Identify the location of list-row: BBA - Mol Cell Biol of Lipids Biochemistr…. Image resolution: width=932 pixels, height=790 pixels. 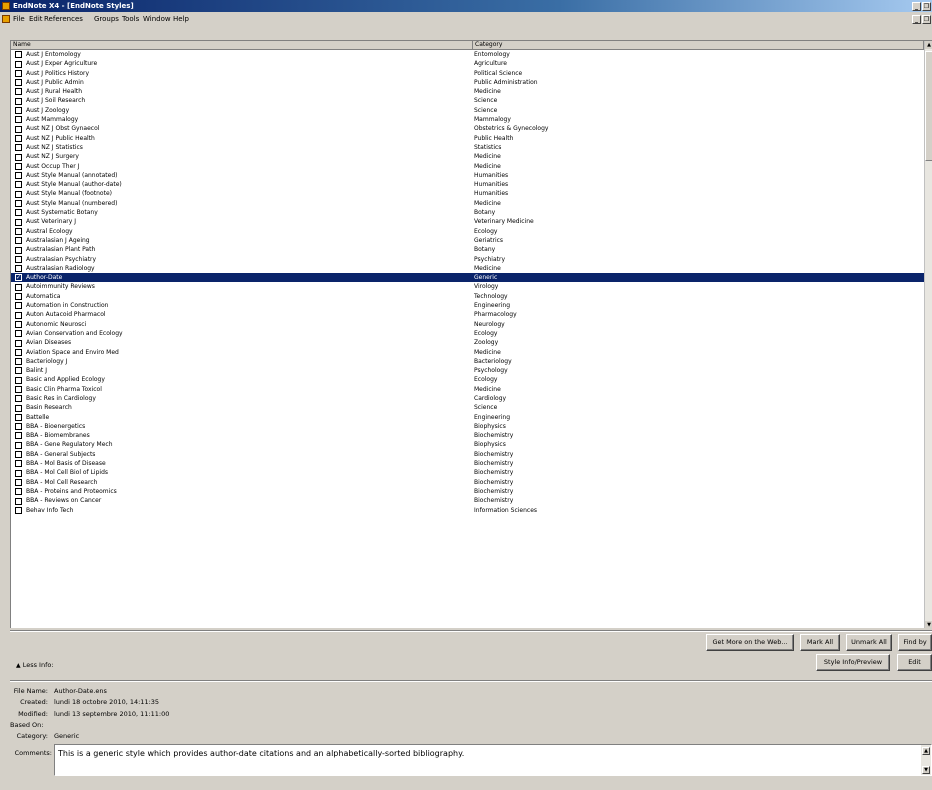
(467, 472).